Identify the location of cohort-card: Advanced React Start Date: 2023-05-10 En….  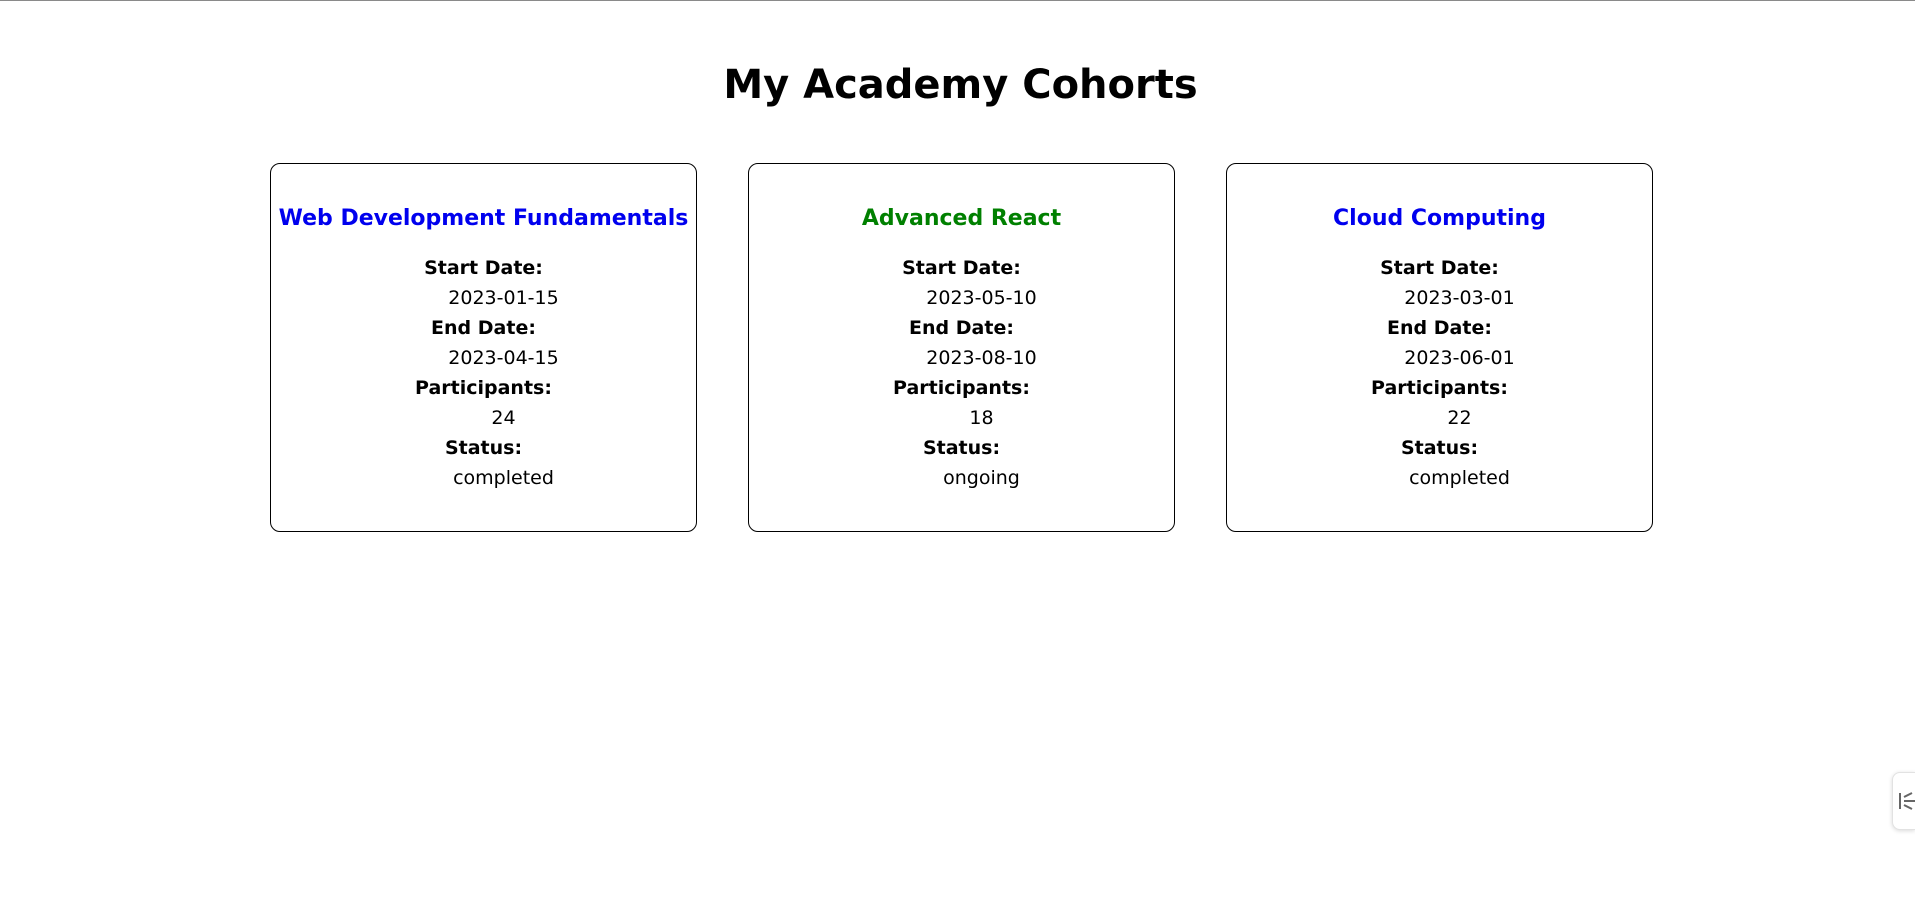
(961, 347).